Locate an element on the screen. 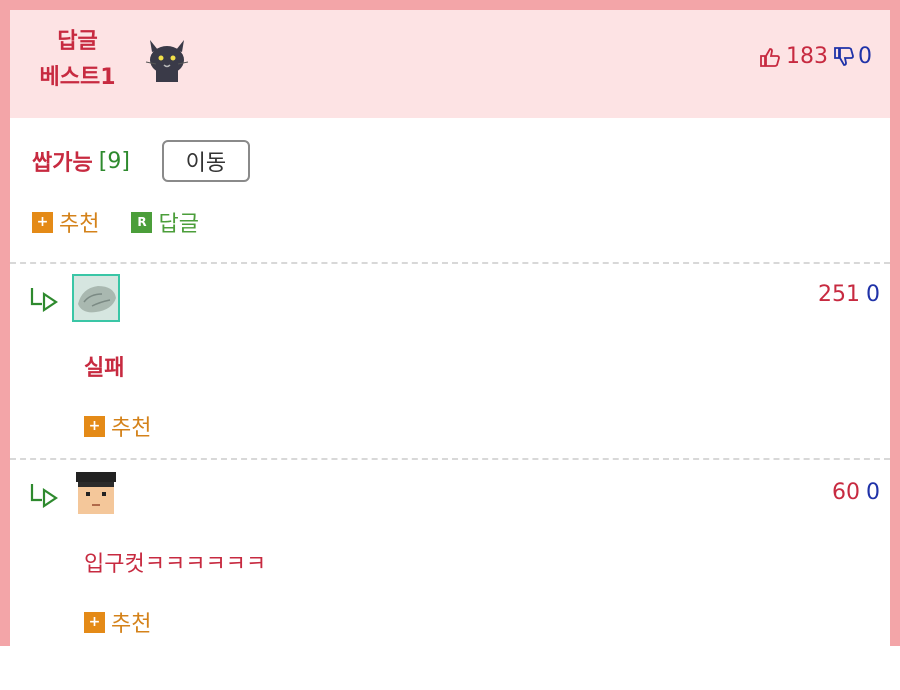  reply-link: 답글 is located at coordinates (178, 222).